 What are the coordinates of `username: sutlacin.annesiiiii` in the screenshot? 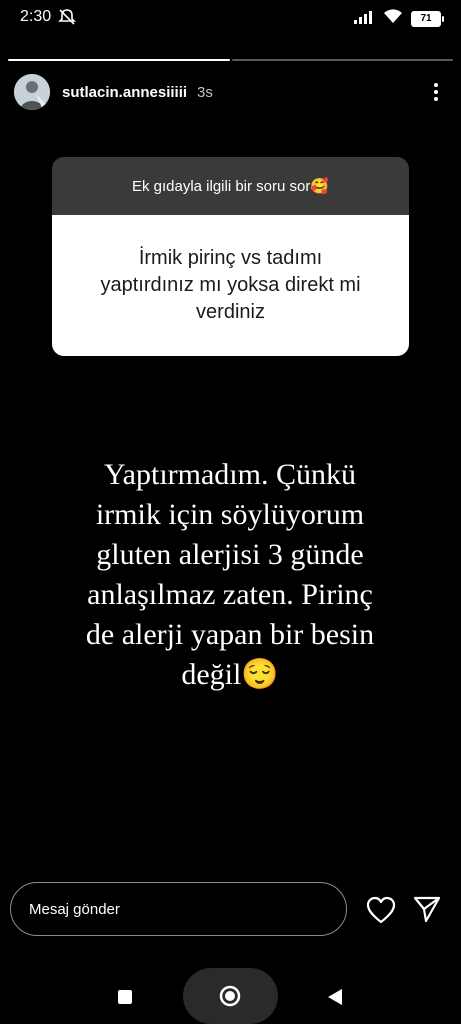 It's located at (124, 92).